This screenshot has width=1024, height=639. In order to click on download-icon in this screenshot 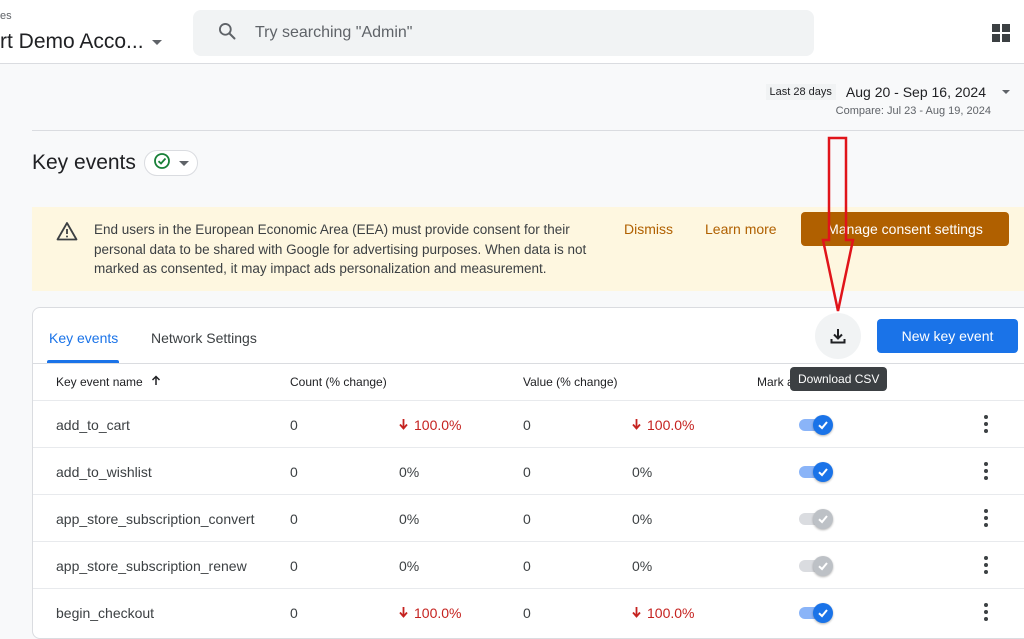, I will do `click(838, 336)`.